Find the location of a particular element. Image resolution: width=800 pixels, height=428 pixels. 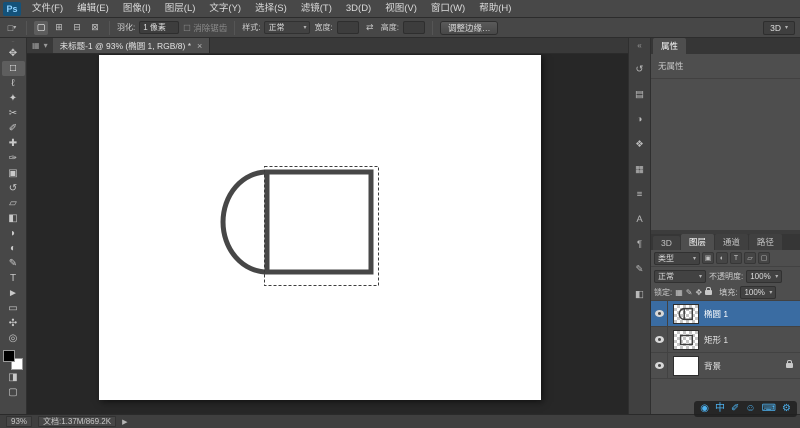

feather-input: 1 像素 is located at coordinates (159, 27).